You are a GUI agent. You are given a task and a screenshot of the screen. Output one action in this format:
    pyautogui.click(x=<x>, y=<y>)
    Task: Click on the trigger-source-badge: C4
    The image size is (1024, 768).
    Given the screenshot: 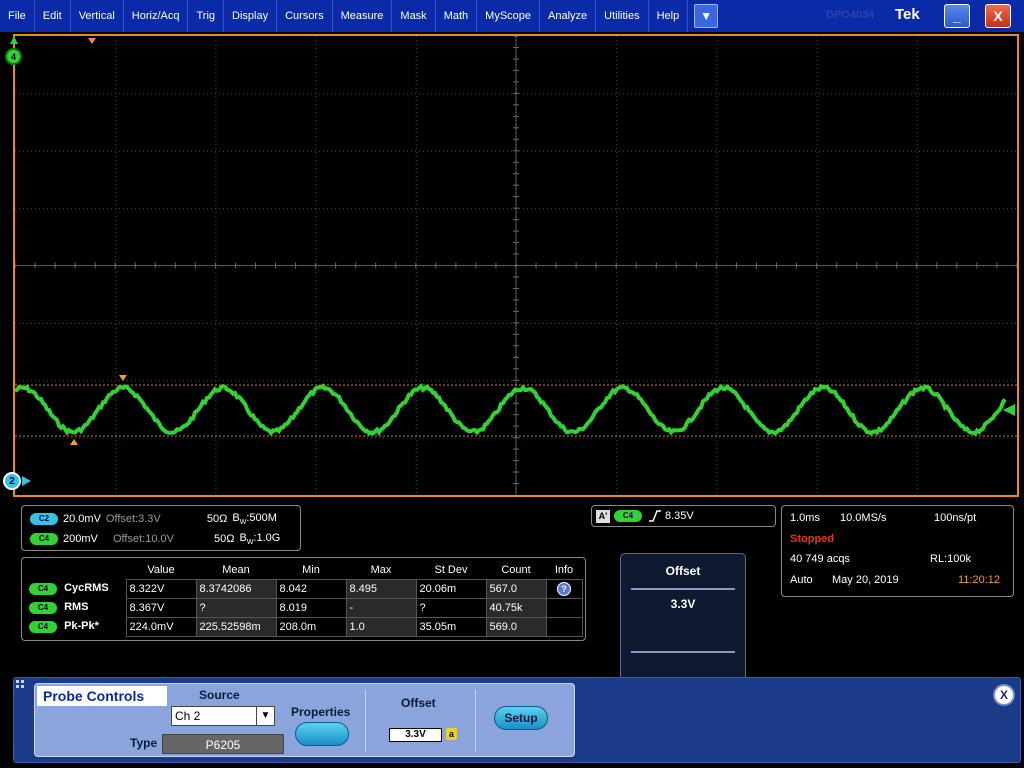 What is the action you would take?
    pyautogui.click(x=628, y=516)
    